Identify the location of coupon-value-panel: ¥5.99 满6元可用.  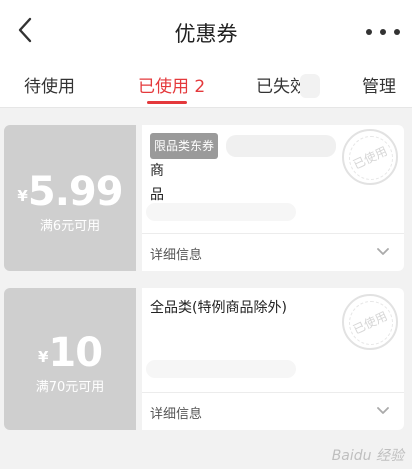
(70, 198).